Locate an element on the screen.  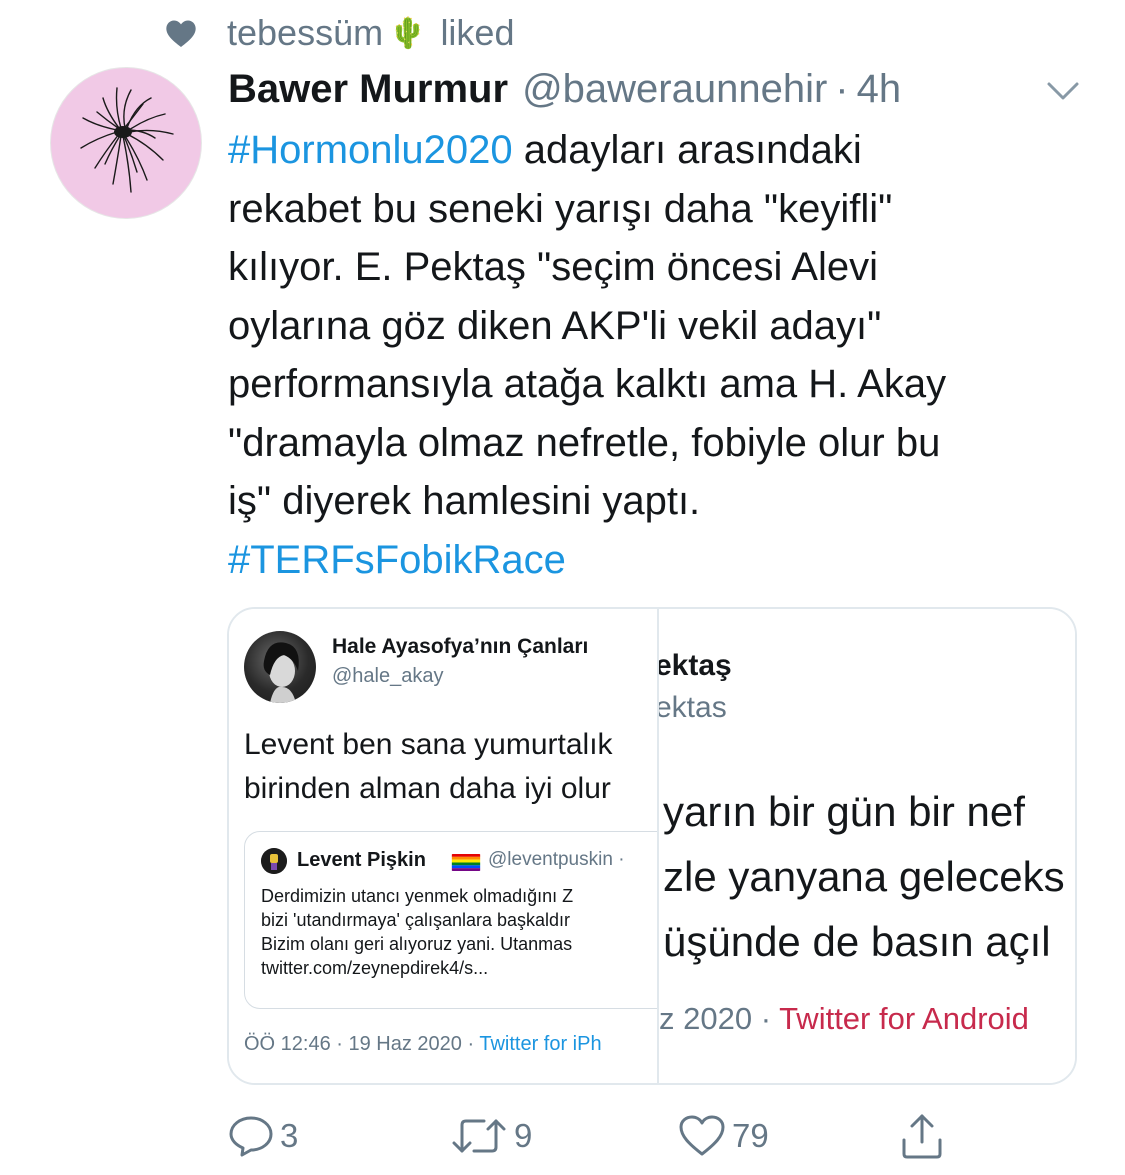
hashtag-link: #Hormonlu2020 is located at coordinates (370, 150).